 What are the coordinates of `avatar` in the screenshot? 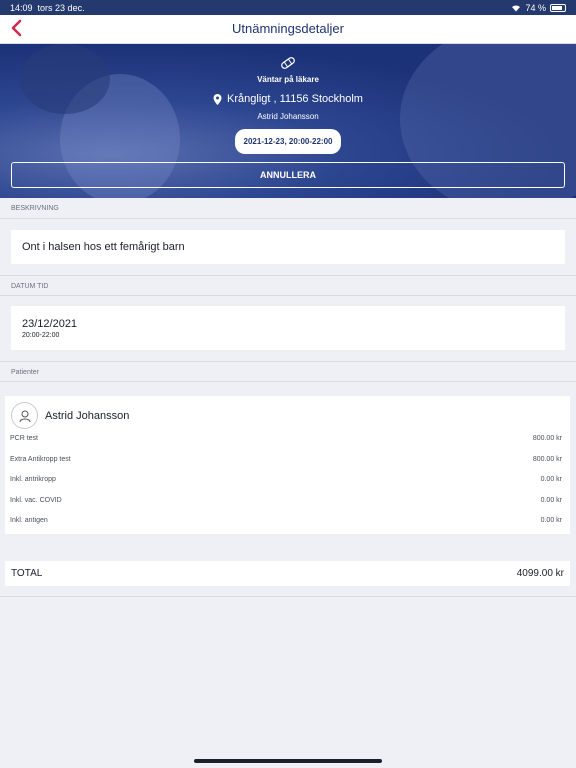 It's located at (24, 415).